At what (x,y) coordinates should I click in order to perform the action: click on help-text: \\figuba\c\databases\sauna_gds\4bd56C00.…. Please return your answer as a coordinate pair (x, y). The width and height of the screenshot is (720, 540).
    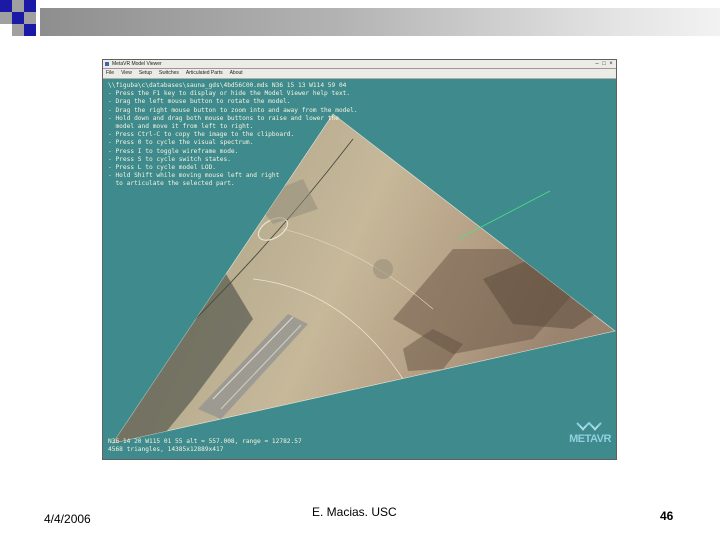
    Looking at the image, I should click on (233, 135).